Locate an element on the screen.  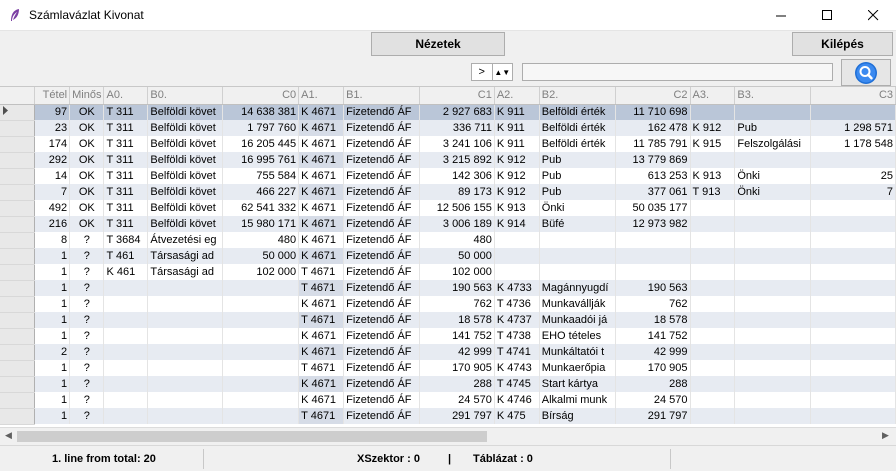
column-header: B0. is located at coordinates (185, 96).